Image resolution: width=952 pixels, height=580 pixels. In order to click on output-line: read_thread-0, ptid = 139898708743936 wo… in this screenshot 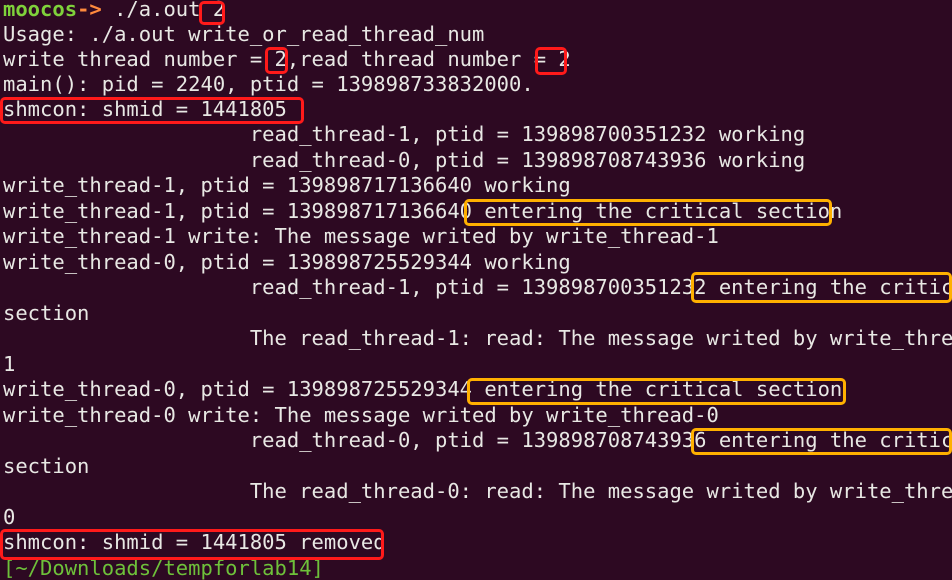, I will do `click(404, 160)`.